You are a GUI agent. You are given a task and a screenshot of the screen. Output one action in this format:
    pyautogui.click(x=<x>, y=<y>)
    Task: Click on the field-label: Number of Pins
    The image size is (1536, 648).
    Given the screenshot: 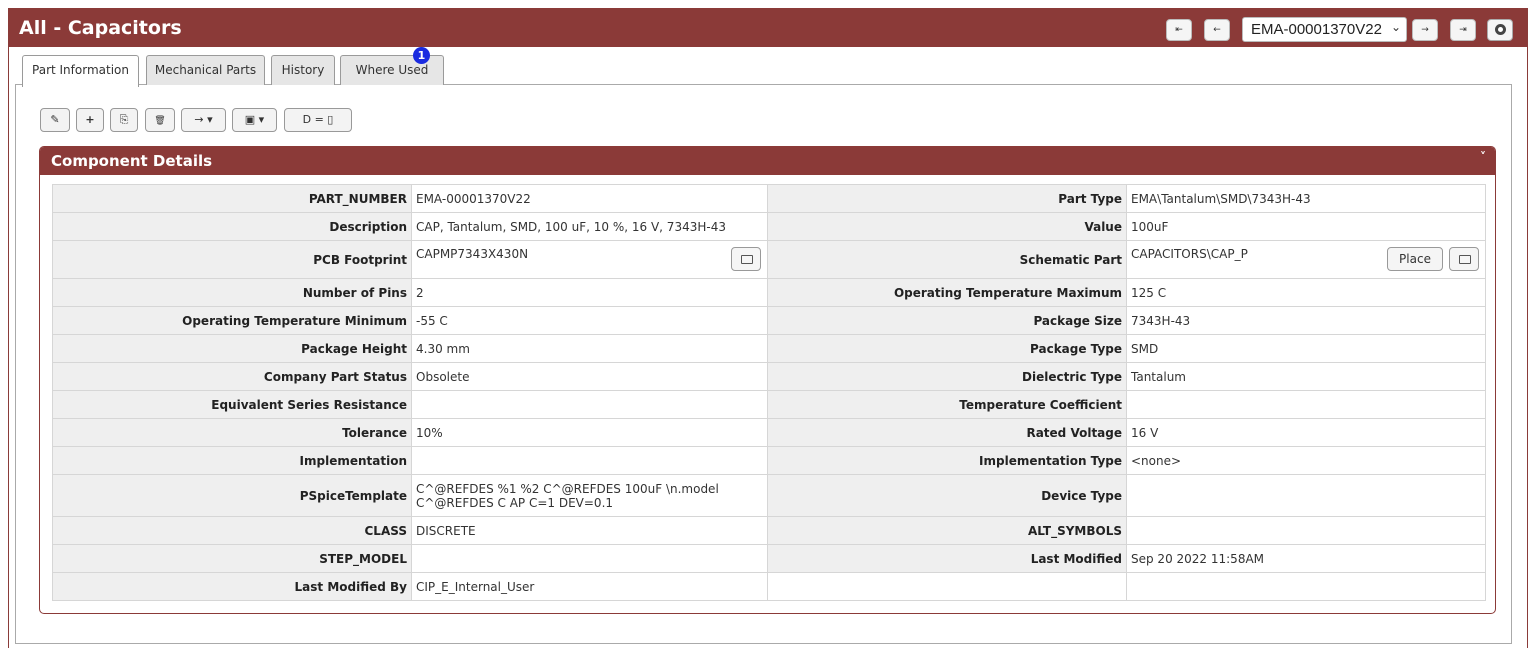 What is the action you would take?
    pyautogui.click(x=232, y=292)
    